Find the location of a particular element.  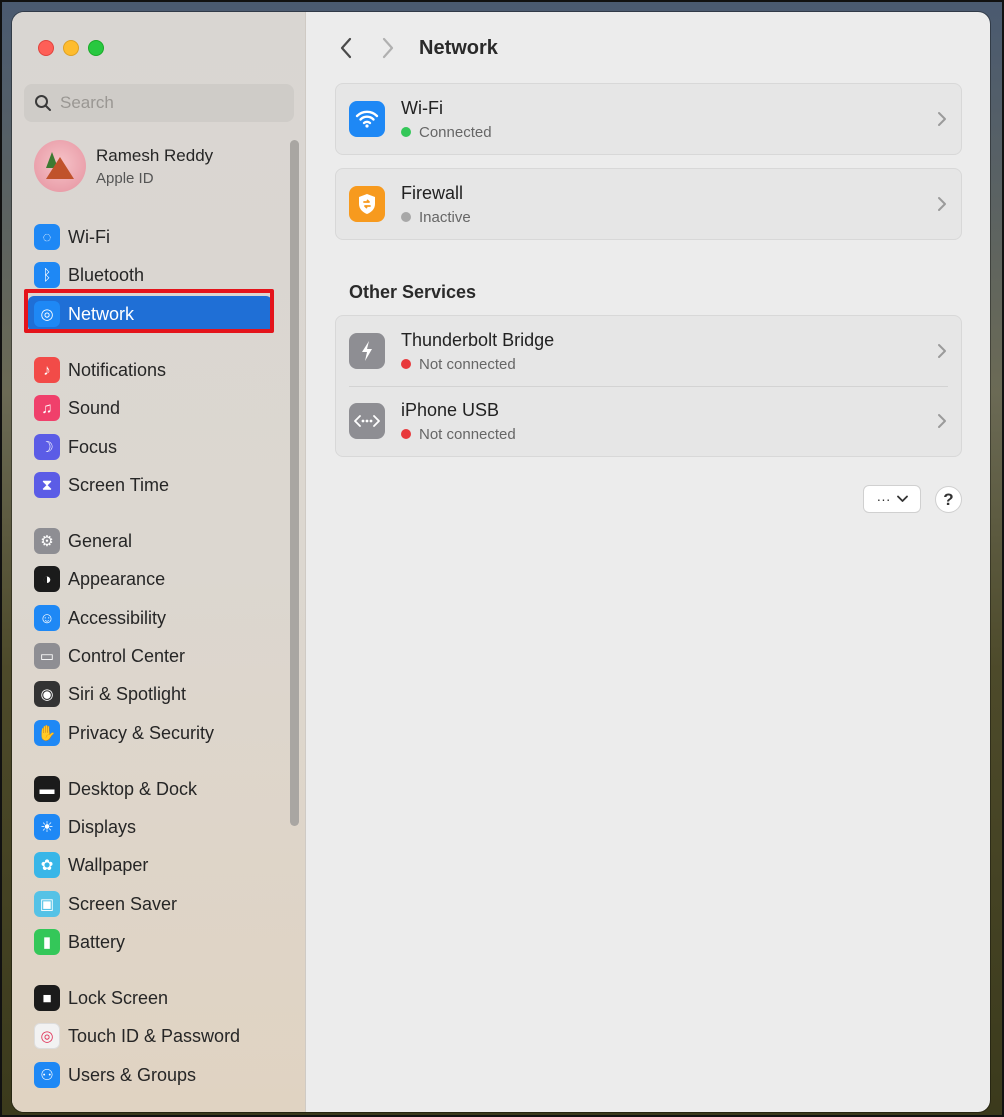

hourglass-icon: ⧗ is located at coordinates (47, 485).